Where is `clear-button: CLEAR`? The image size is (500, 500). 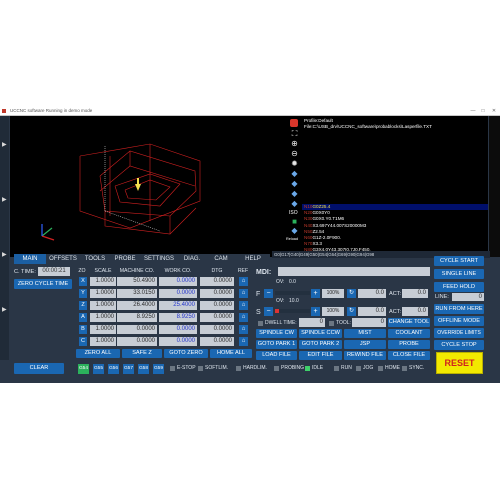 clear-button: CLEAR is located at coordinates (39, 368).